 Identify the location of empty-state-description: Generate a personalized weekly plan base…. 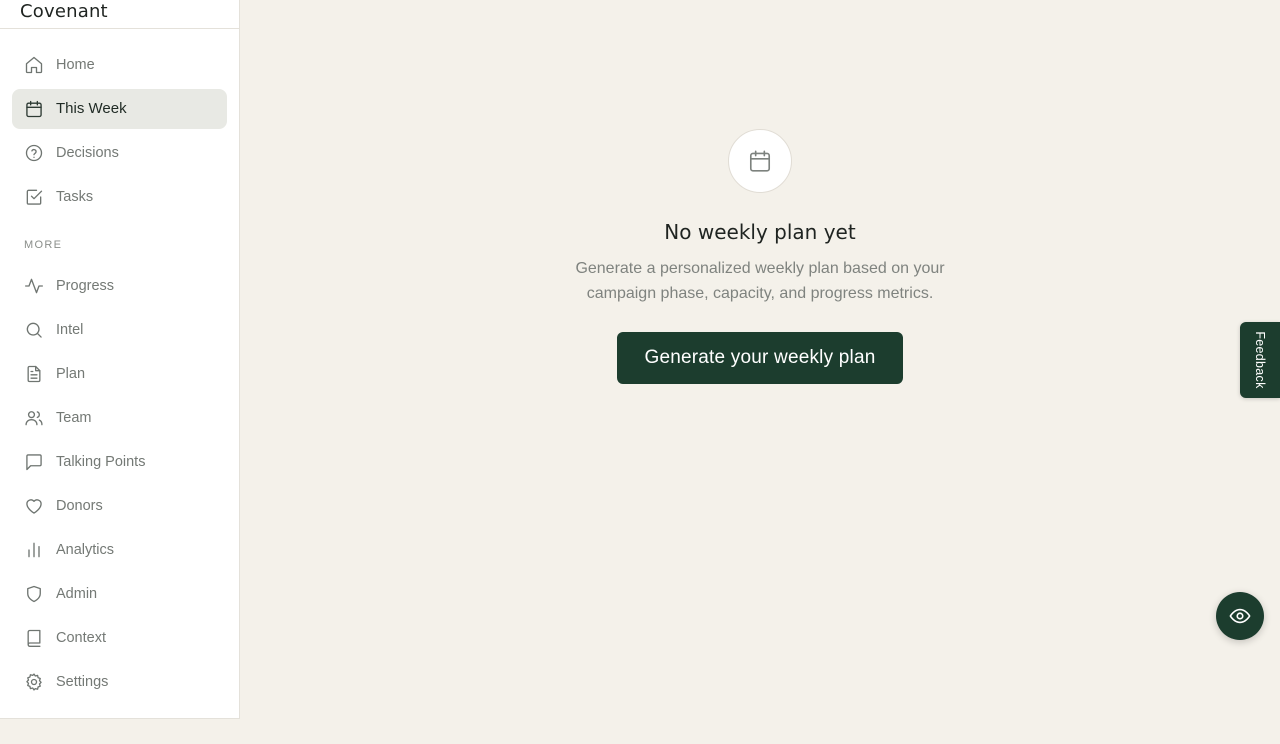
(760, 281).